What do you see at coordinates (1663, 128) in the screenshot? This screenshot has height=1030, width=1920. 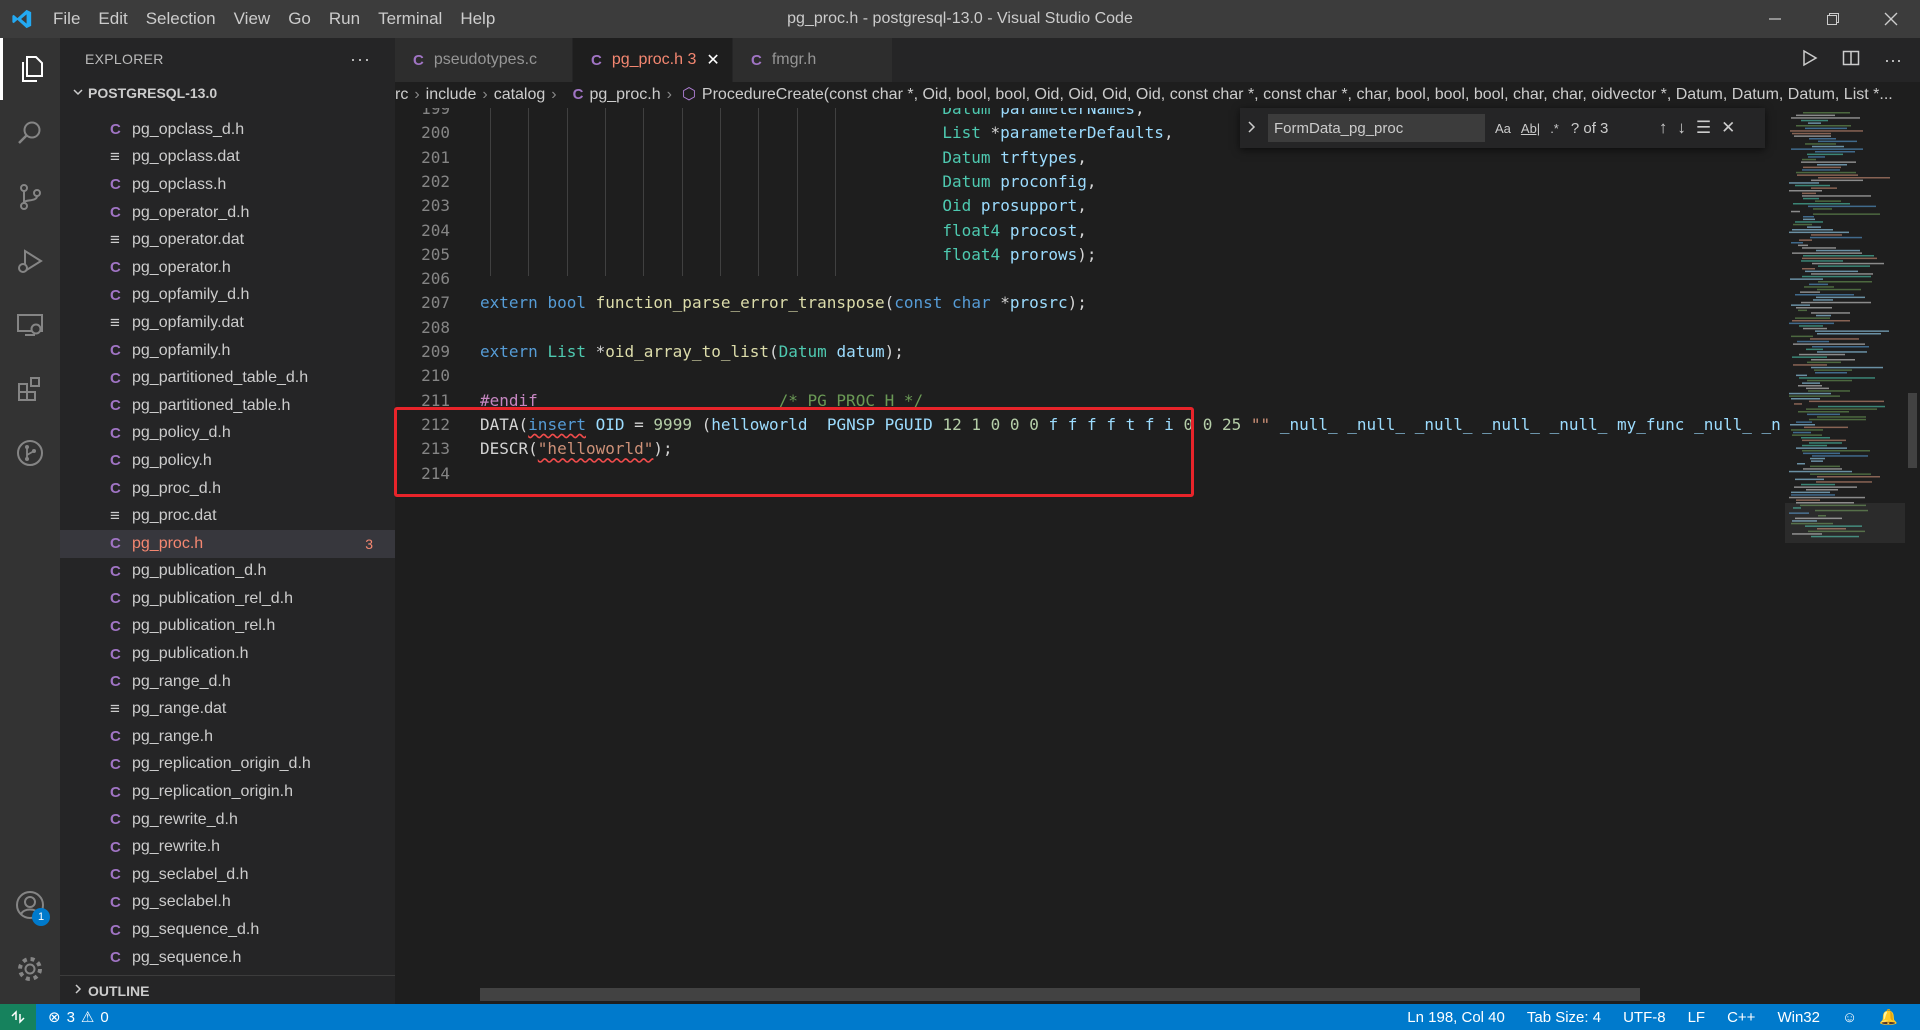 I see `previous-match-icon: ↑` at bounding box center [1663, 128].